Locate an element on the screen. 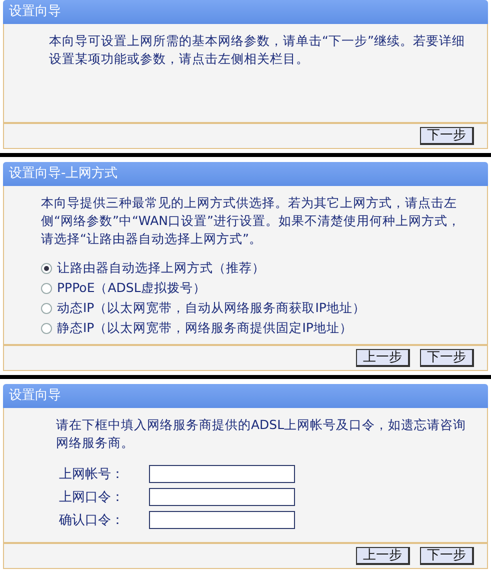 The height and width of the screenshot is (574, 491). instructions-text: 本向导可设置上网所需的基本网络参数，请单击“下一步”继续。若要详细设置某项功能或参数，请点击左侧相关栏目。 is located at coordinates (257, 50).